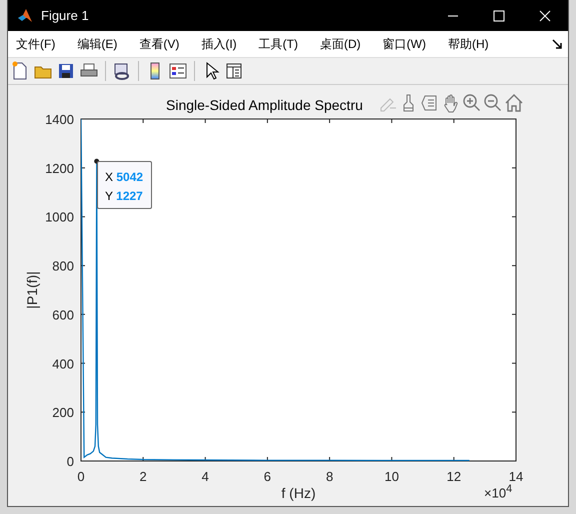 This screenshot has height=514, width=576. I want to click on y-tick-label: 200, so click(63, 412).